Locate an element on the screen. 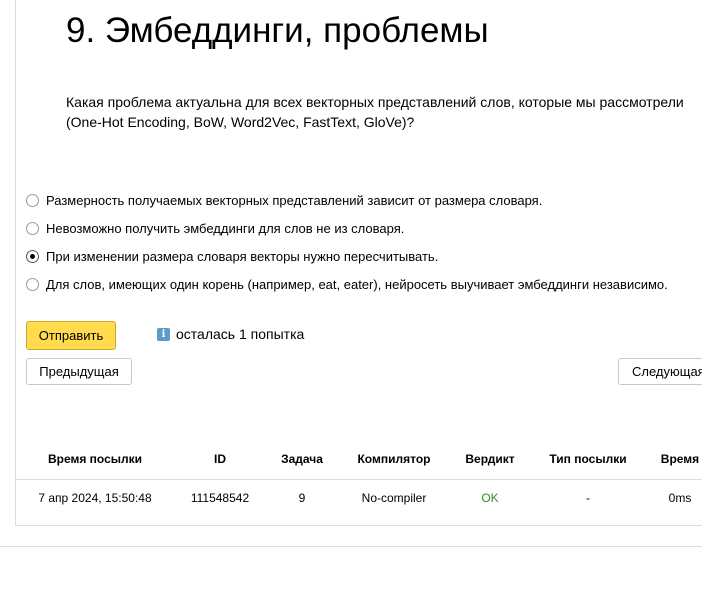  header-duration: Время is located at coordinates (680, 459).